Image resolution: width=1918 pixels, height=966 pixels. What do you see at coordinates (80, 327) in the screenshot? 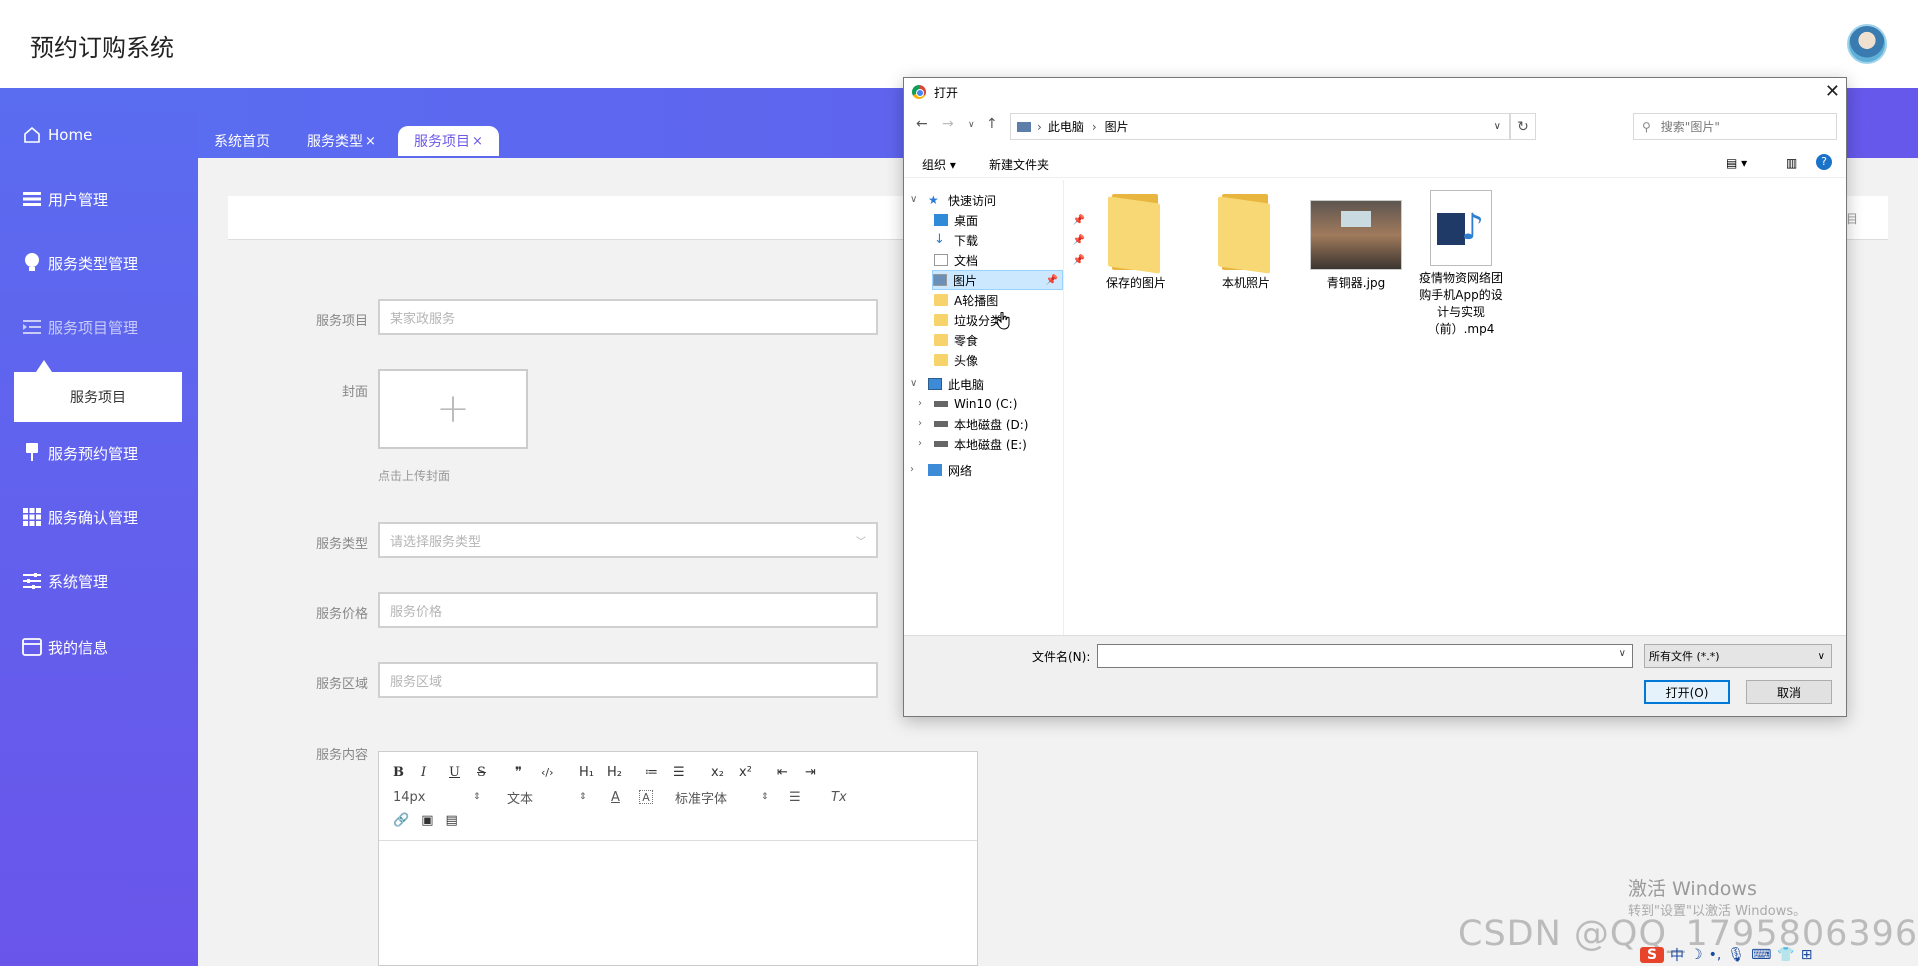
I see `sidebar-item-service-project: 服务项目管理` at bounding box center [80, 327].